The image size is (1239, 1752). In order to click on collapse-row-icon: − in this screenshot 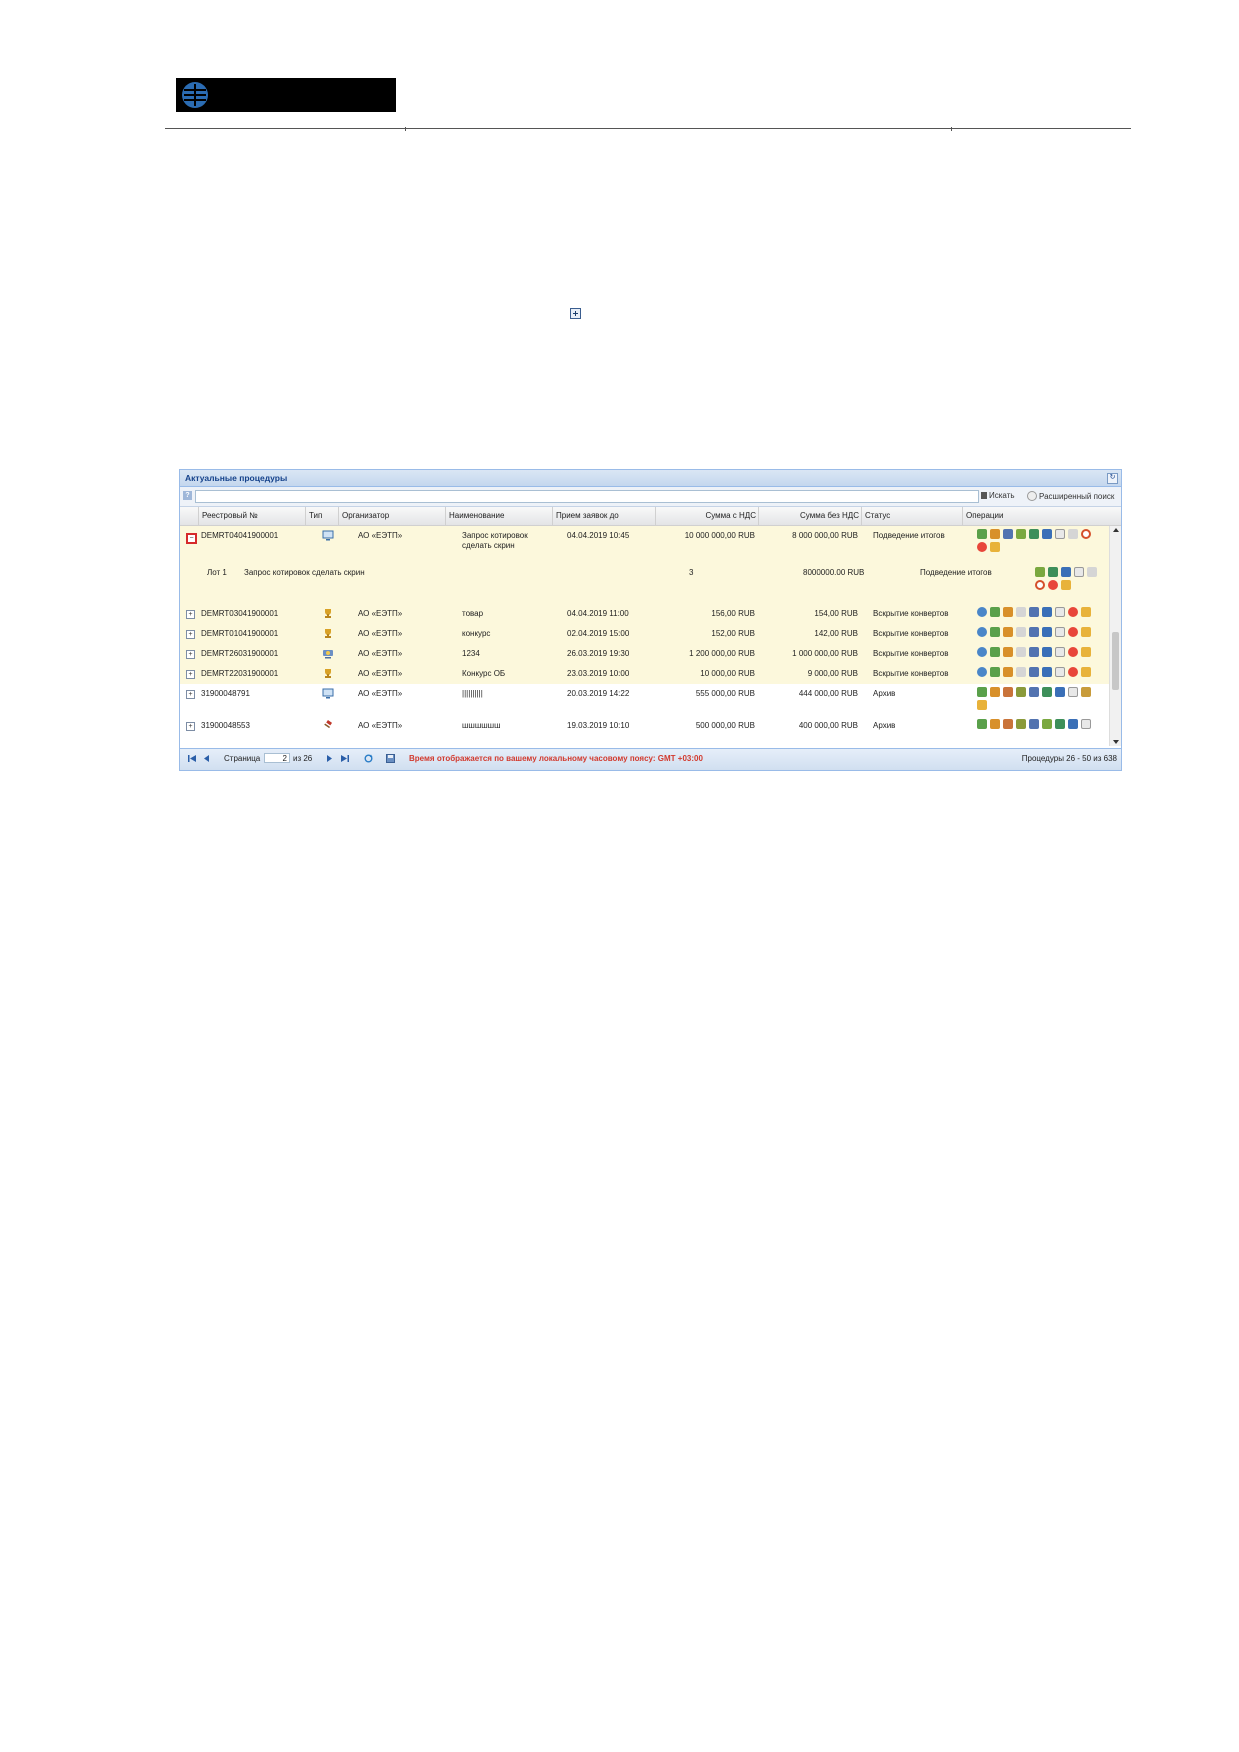, I will do `click(191, 538)`.